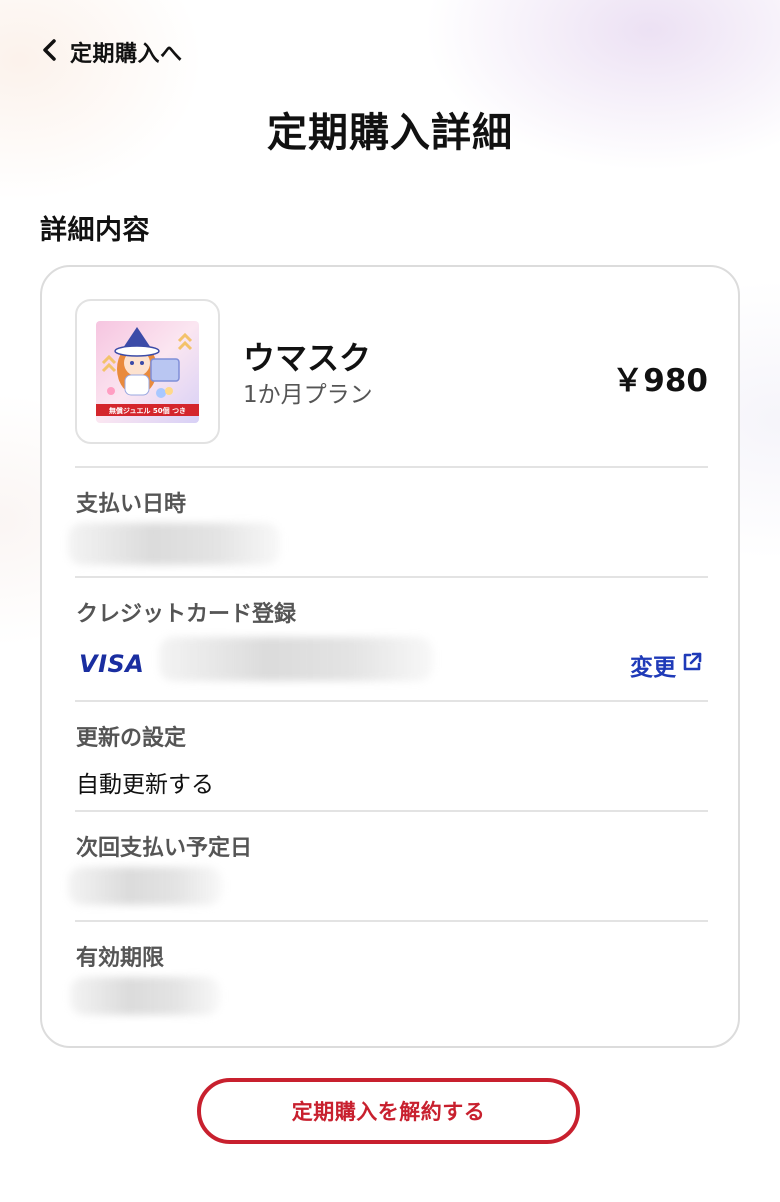 The width and height of the screenshot is (780, 1202). I want to click on product-thumbnail: 無償ジュエル 50個 つき, so click(147, 371).